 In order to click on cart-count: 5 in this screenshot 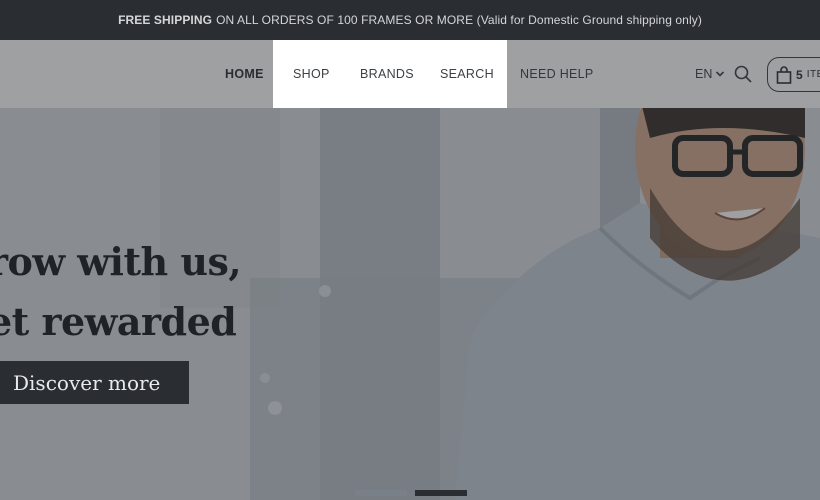, I will do `click(799, 74)`.